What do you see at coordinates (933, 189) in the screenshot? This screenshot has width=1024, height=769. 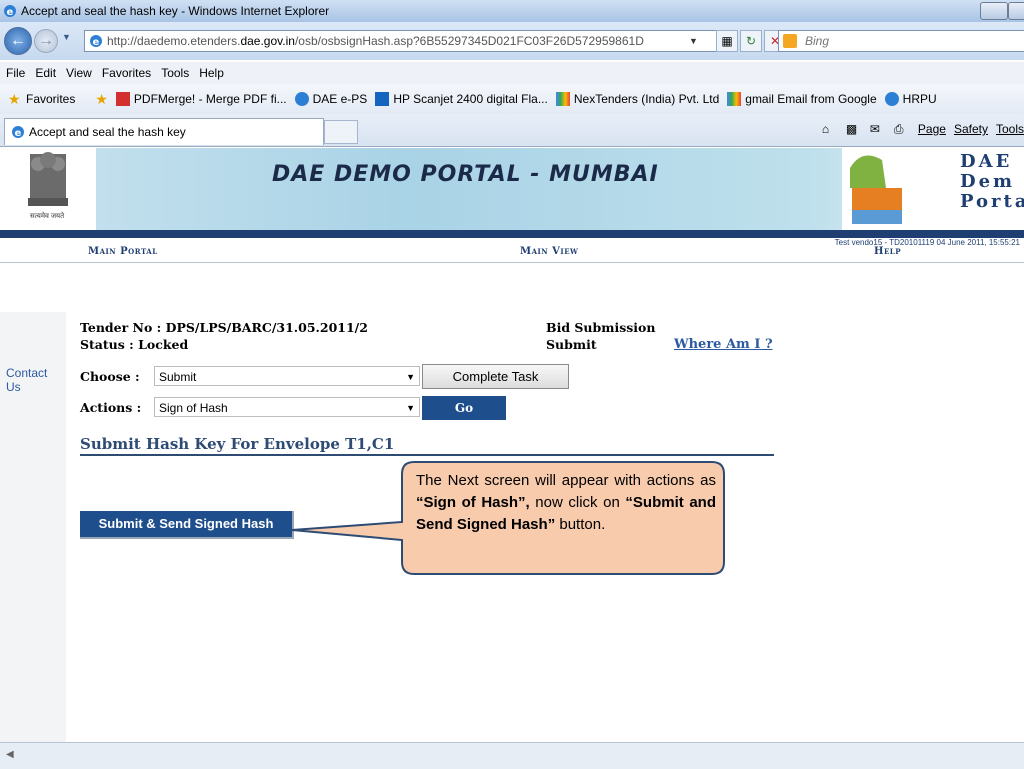 I see `dae-logo: DAE Dem Porta` at bounding box center [933, 189].